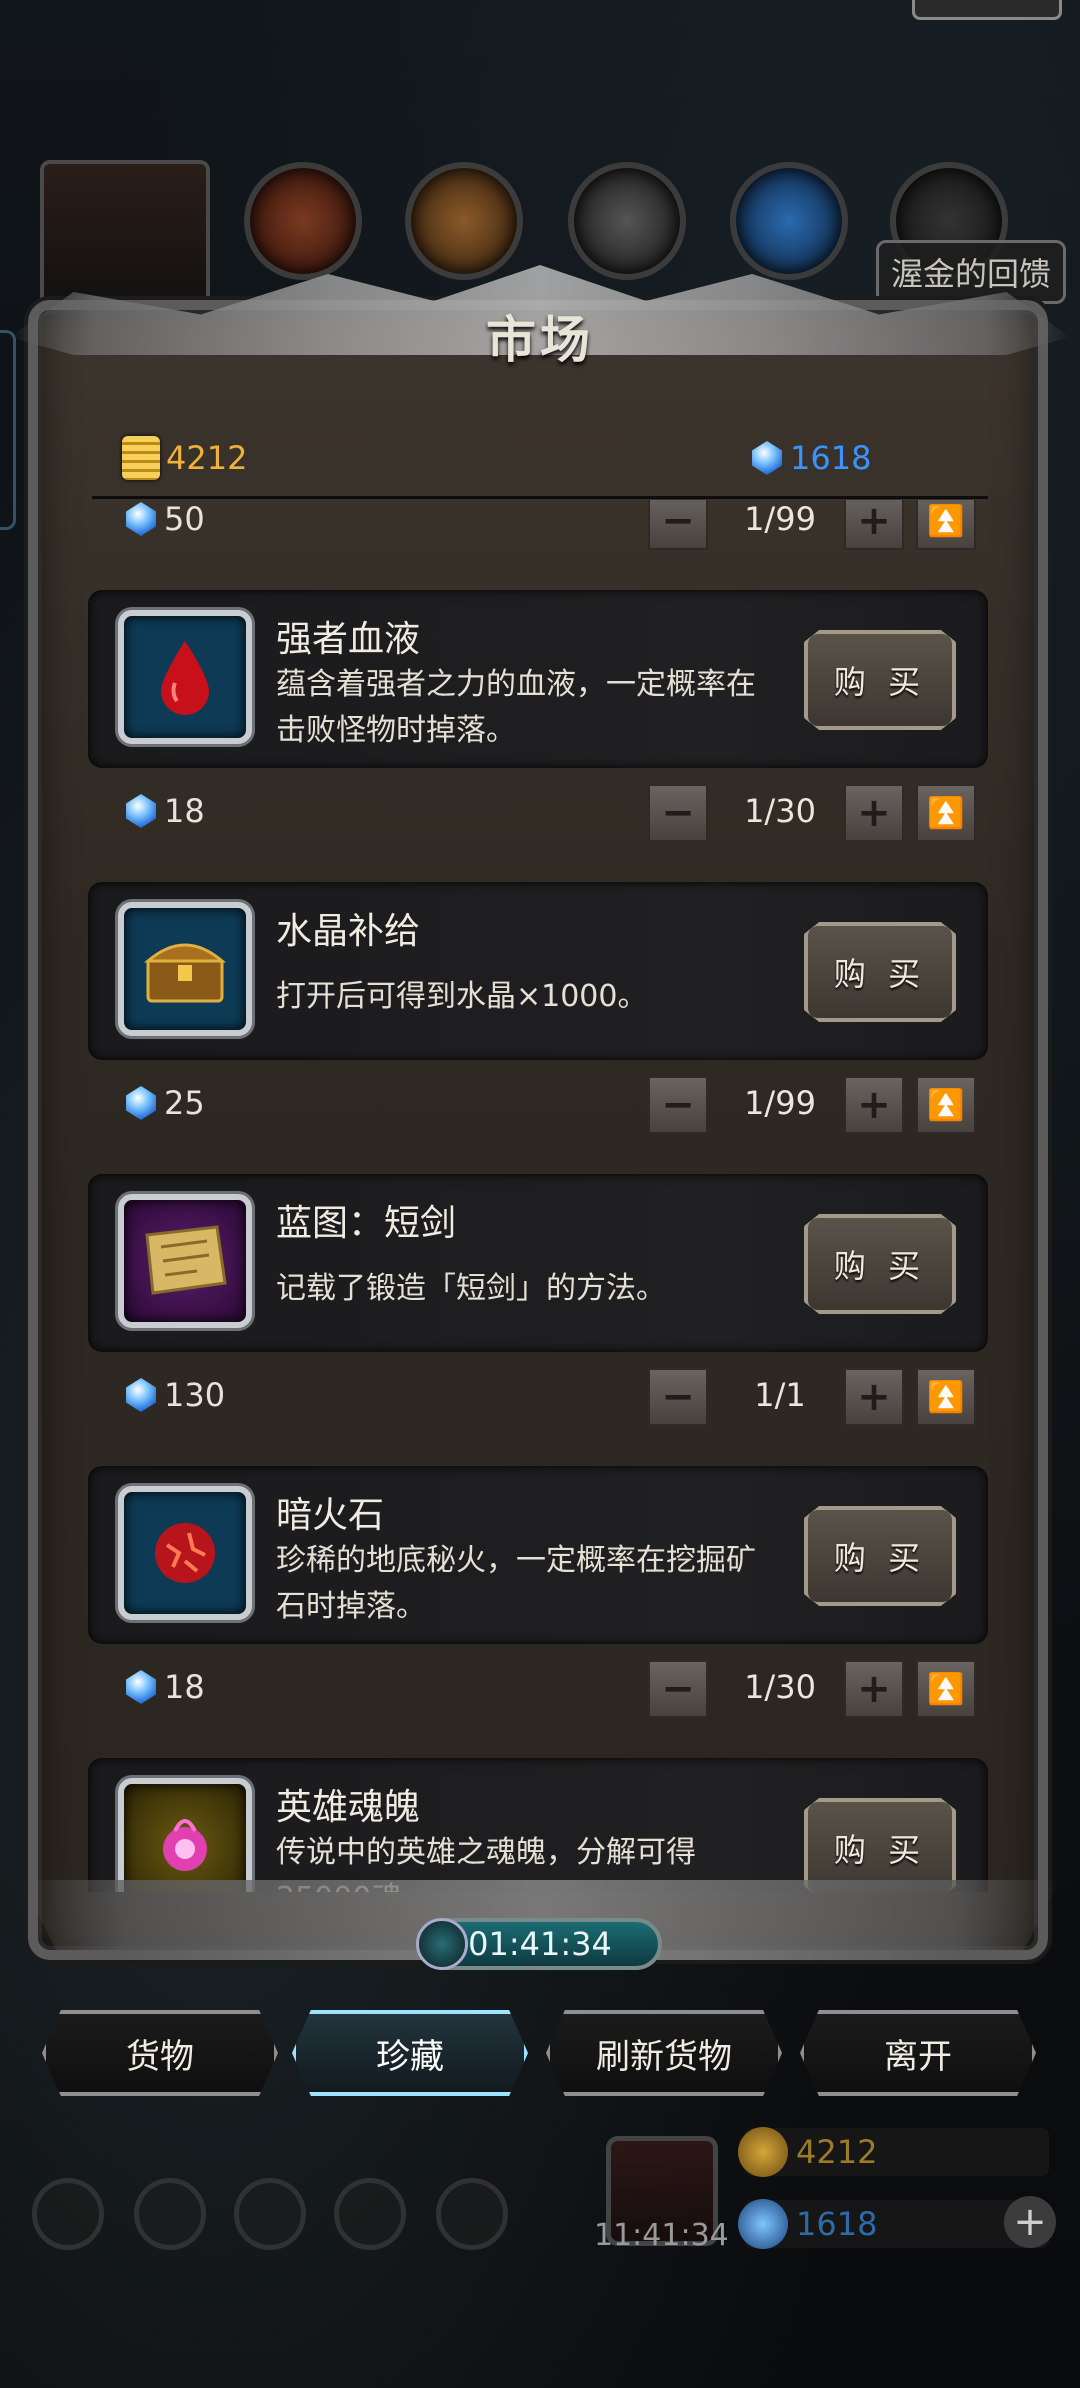 The height and width of the screenshot is (2388, 1080). Describe the element at coordinates (165, 1103) in the screenshot. I see `item-price: 25` at that location.